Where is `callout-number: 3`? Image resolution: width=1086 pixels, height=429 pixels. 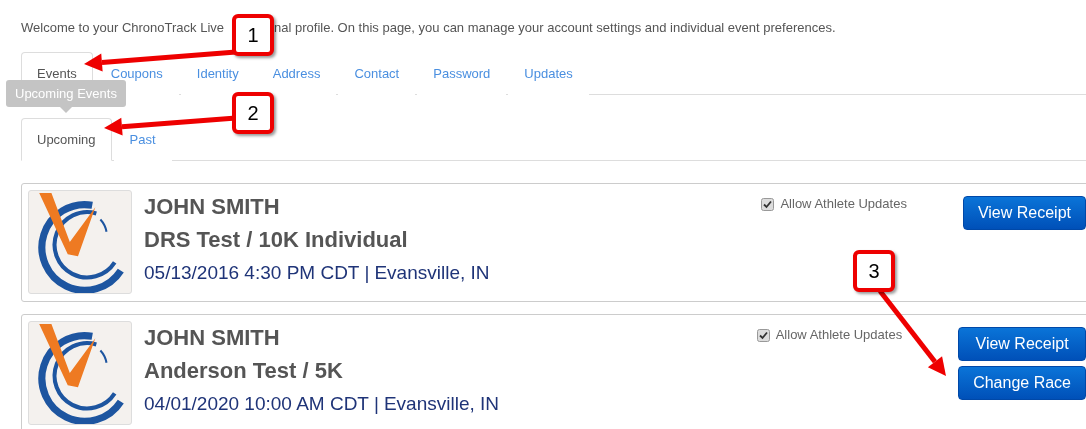
callout-number: 3 is located at coordinates (874, 271).